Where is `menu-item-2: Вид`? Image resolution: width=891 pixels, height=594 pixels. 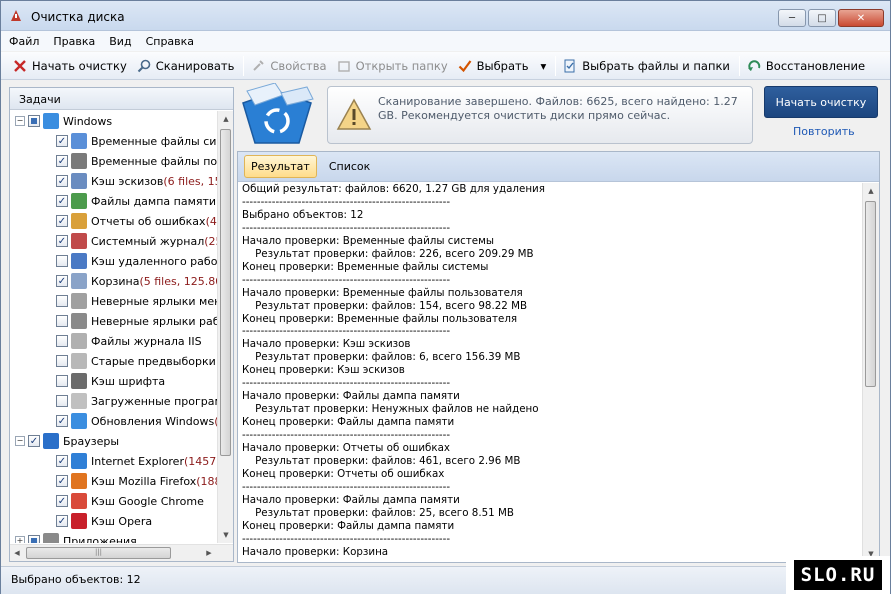 menu-item-2: Вид is located at coordinates (120, 41).